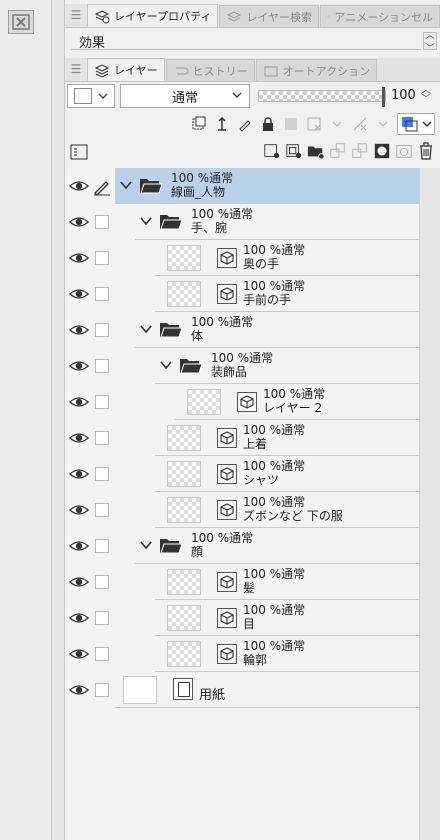 Image resolution: width=440 pixels, height=840 pixels. Describe the element at coordinates (287, 438) in the screenshot. I see `layer-content: 100 %通常 上着` at that location.